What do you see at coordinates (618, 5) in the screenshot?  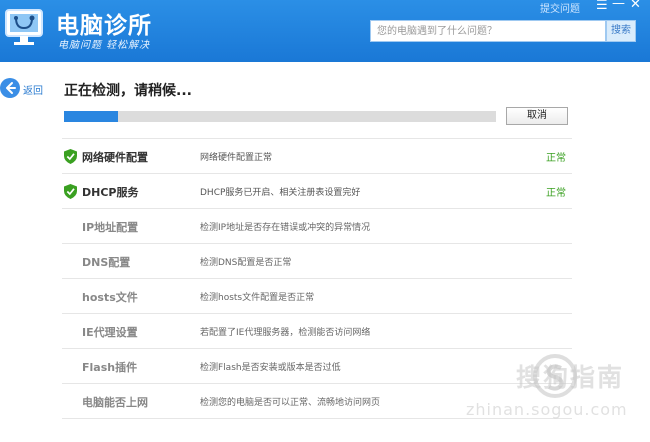 I see `minimize-icon: —` at bounding box center [618, 5].